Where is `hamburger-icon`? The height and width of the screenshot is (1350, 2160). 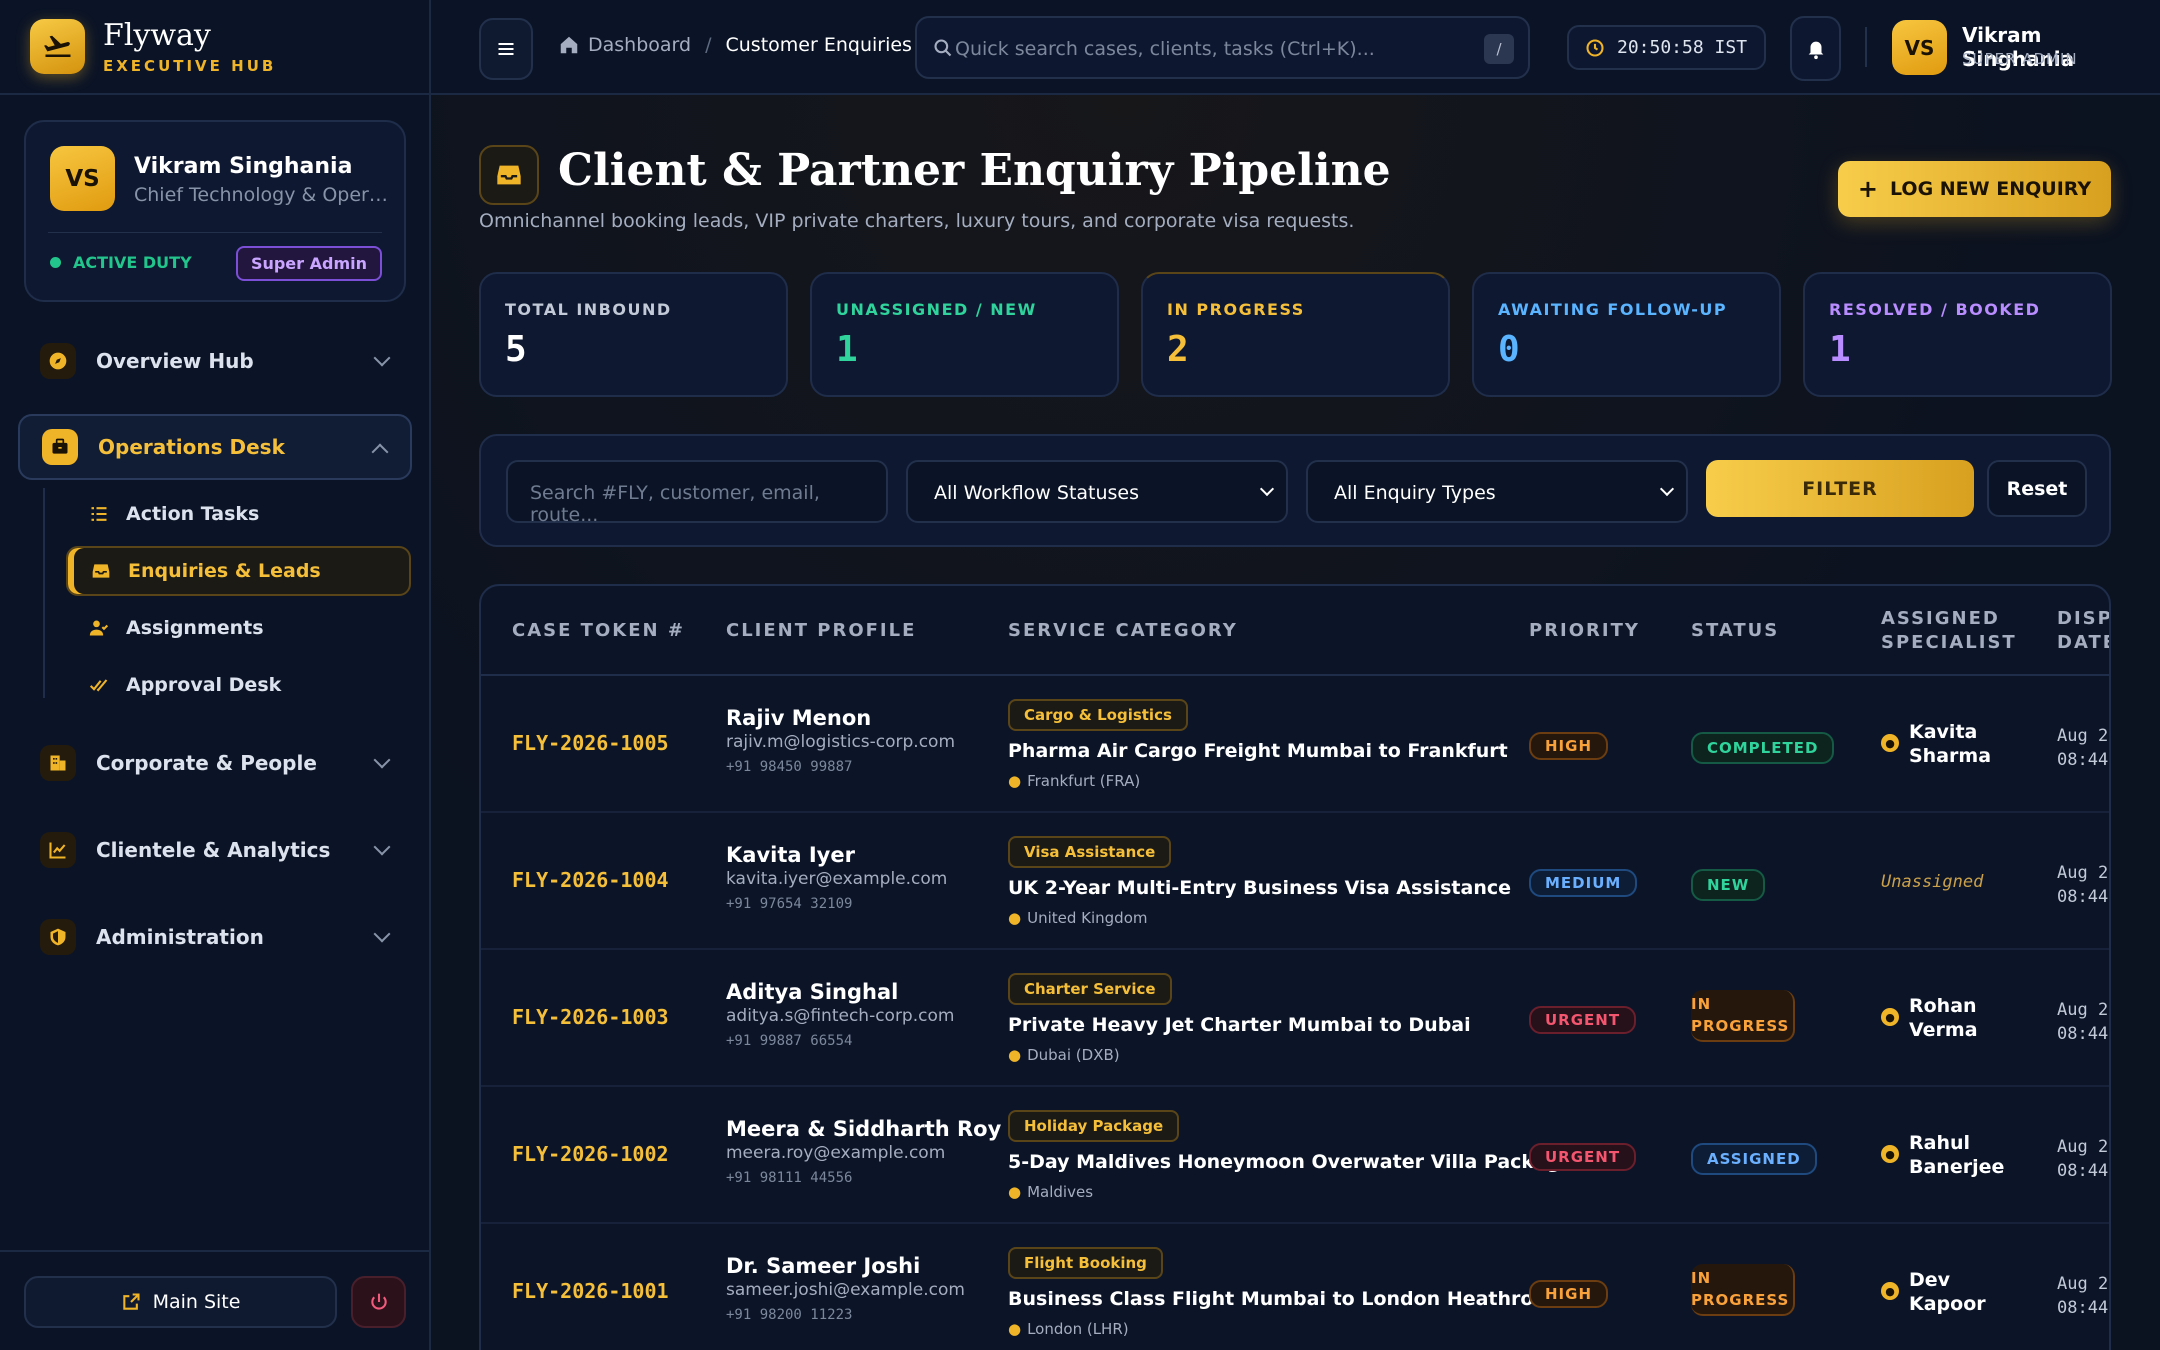 hamburger-icon is located at coordinates (506, 49).